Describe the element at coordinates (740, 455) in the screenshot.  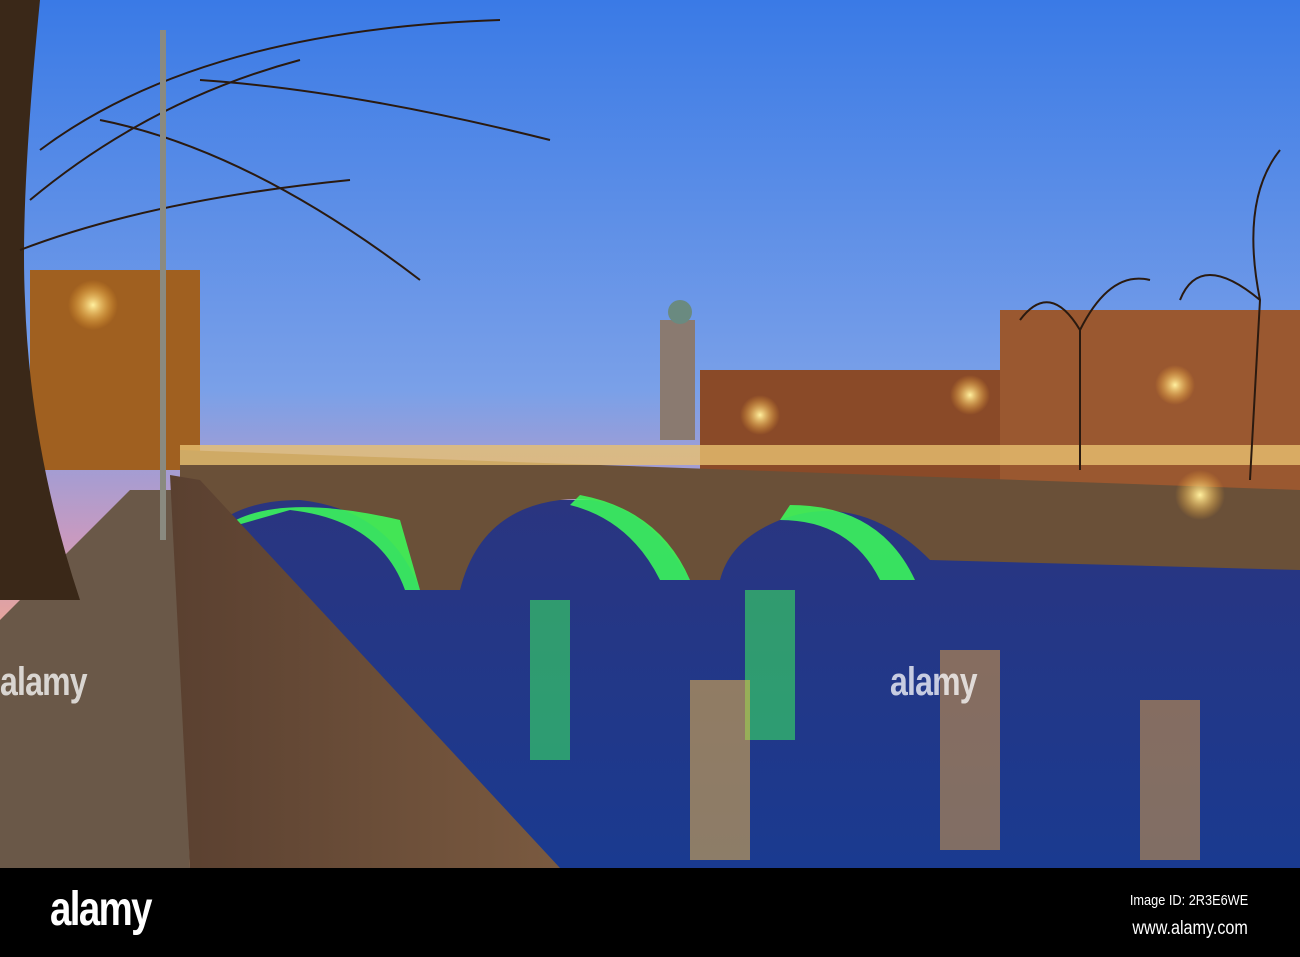
I see `bridge-balustrade` at that location.